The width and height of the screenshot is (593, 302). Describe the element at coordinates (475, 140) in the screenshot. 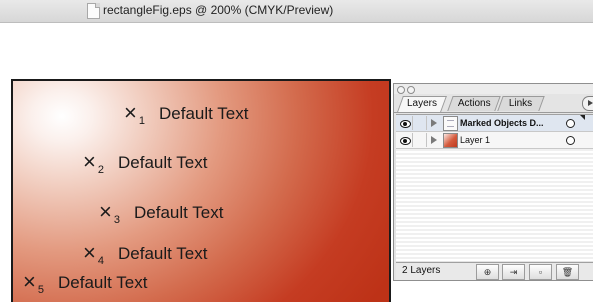

I see `layer-name: Layer 1` at that location.